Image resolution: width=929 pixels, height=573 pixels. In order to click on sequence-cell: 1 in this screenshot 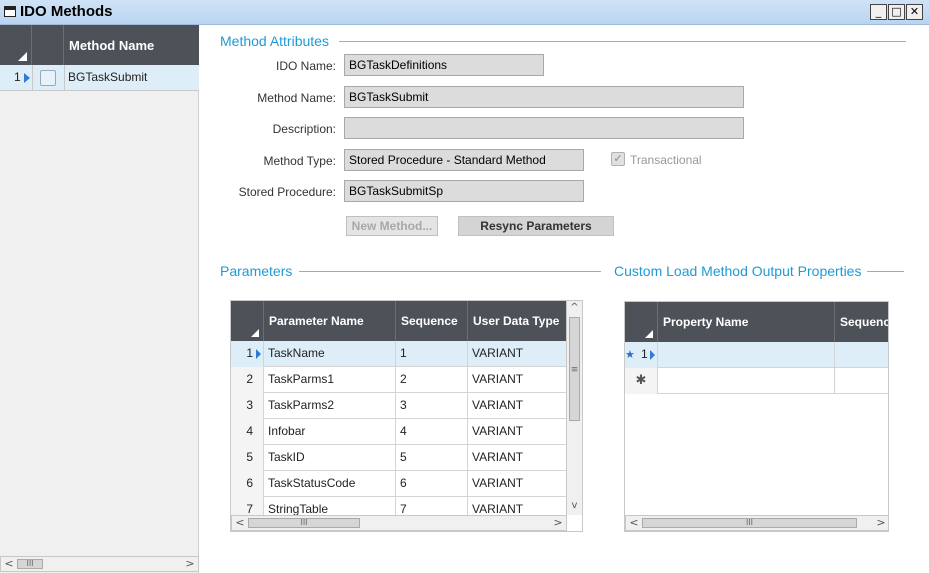, I will do `click(432, 354)`.